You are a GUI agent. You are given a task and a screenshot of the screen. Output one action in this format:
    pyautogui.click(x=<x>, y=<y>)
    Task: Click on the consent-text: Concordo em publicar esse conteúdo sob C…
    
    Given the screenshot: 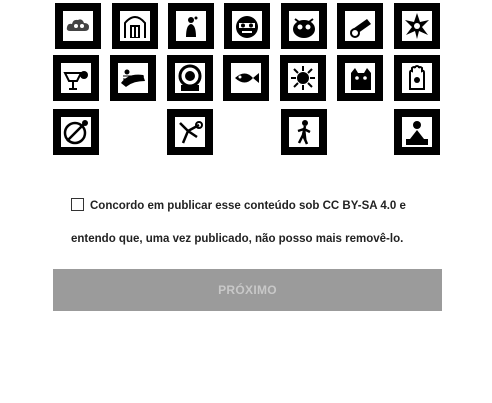 What is the action you would take?
    pyautogui.click(x=238, y=222)
    